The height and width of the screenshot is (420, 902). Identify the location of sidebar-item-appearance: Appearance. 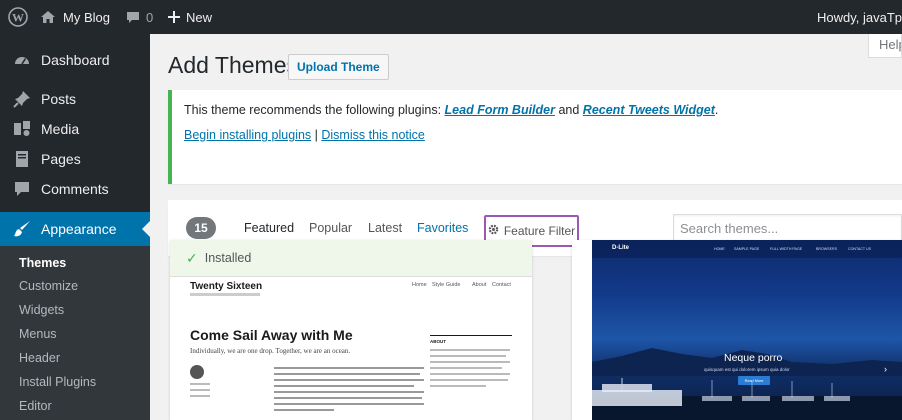
(75, 229).